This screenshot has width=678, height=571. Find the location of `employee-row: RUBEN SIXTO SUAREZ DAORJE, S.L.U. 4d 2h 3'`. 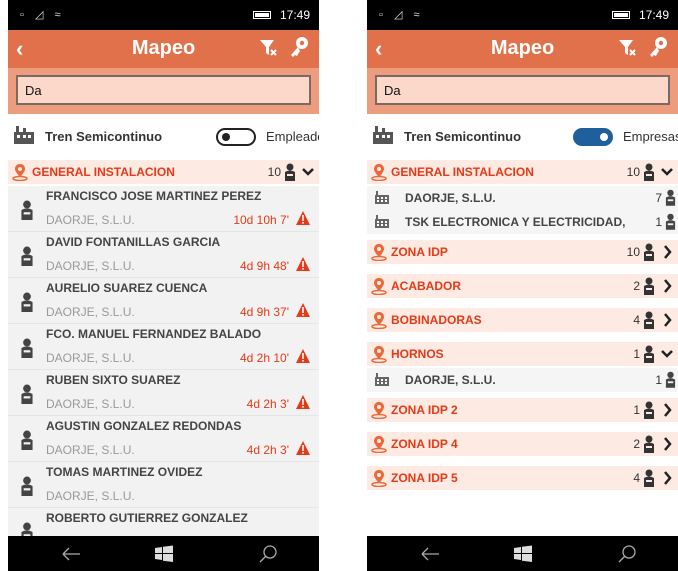

employee-row: RUBEN SIXTO SUAREZ DAORJE, S.L.U. 4d 2h 3' is located at coordinates (163, 393).